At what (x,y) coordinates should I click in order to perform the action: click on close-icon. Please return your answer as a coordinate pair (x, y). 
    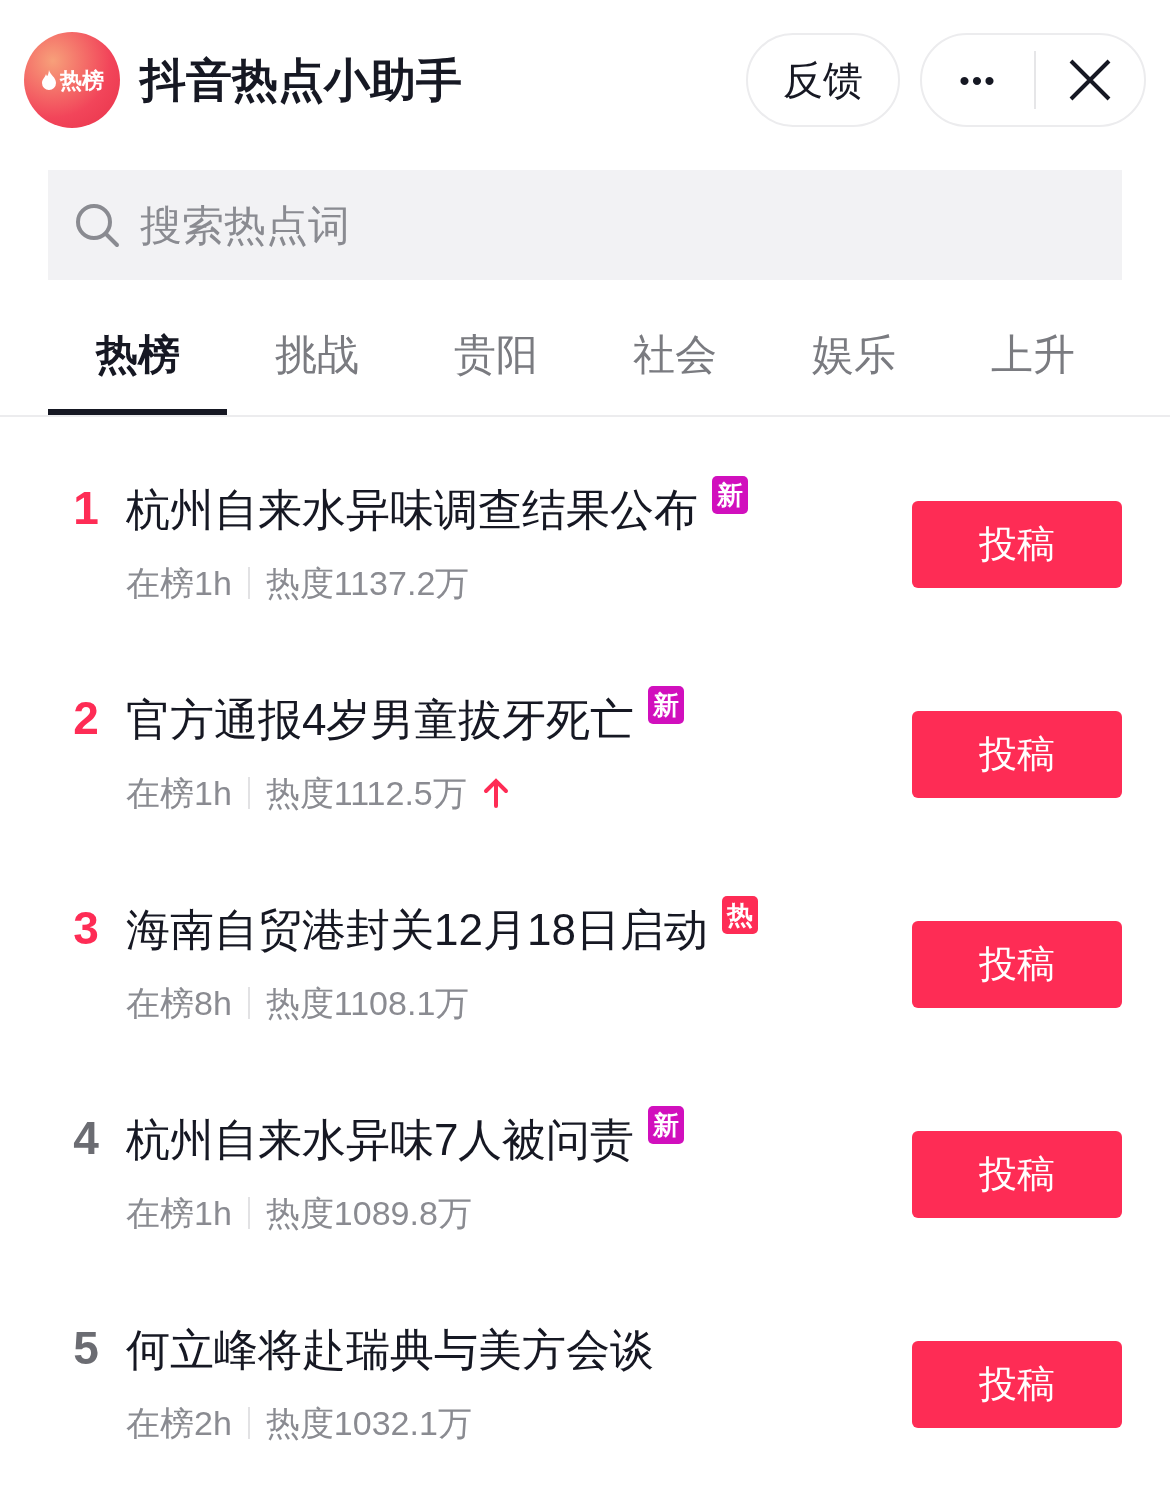
    Looking at the image, I should click on (1090, 80).